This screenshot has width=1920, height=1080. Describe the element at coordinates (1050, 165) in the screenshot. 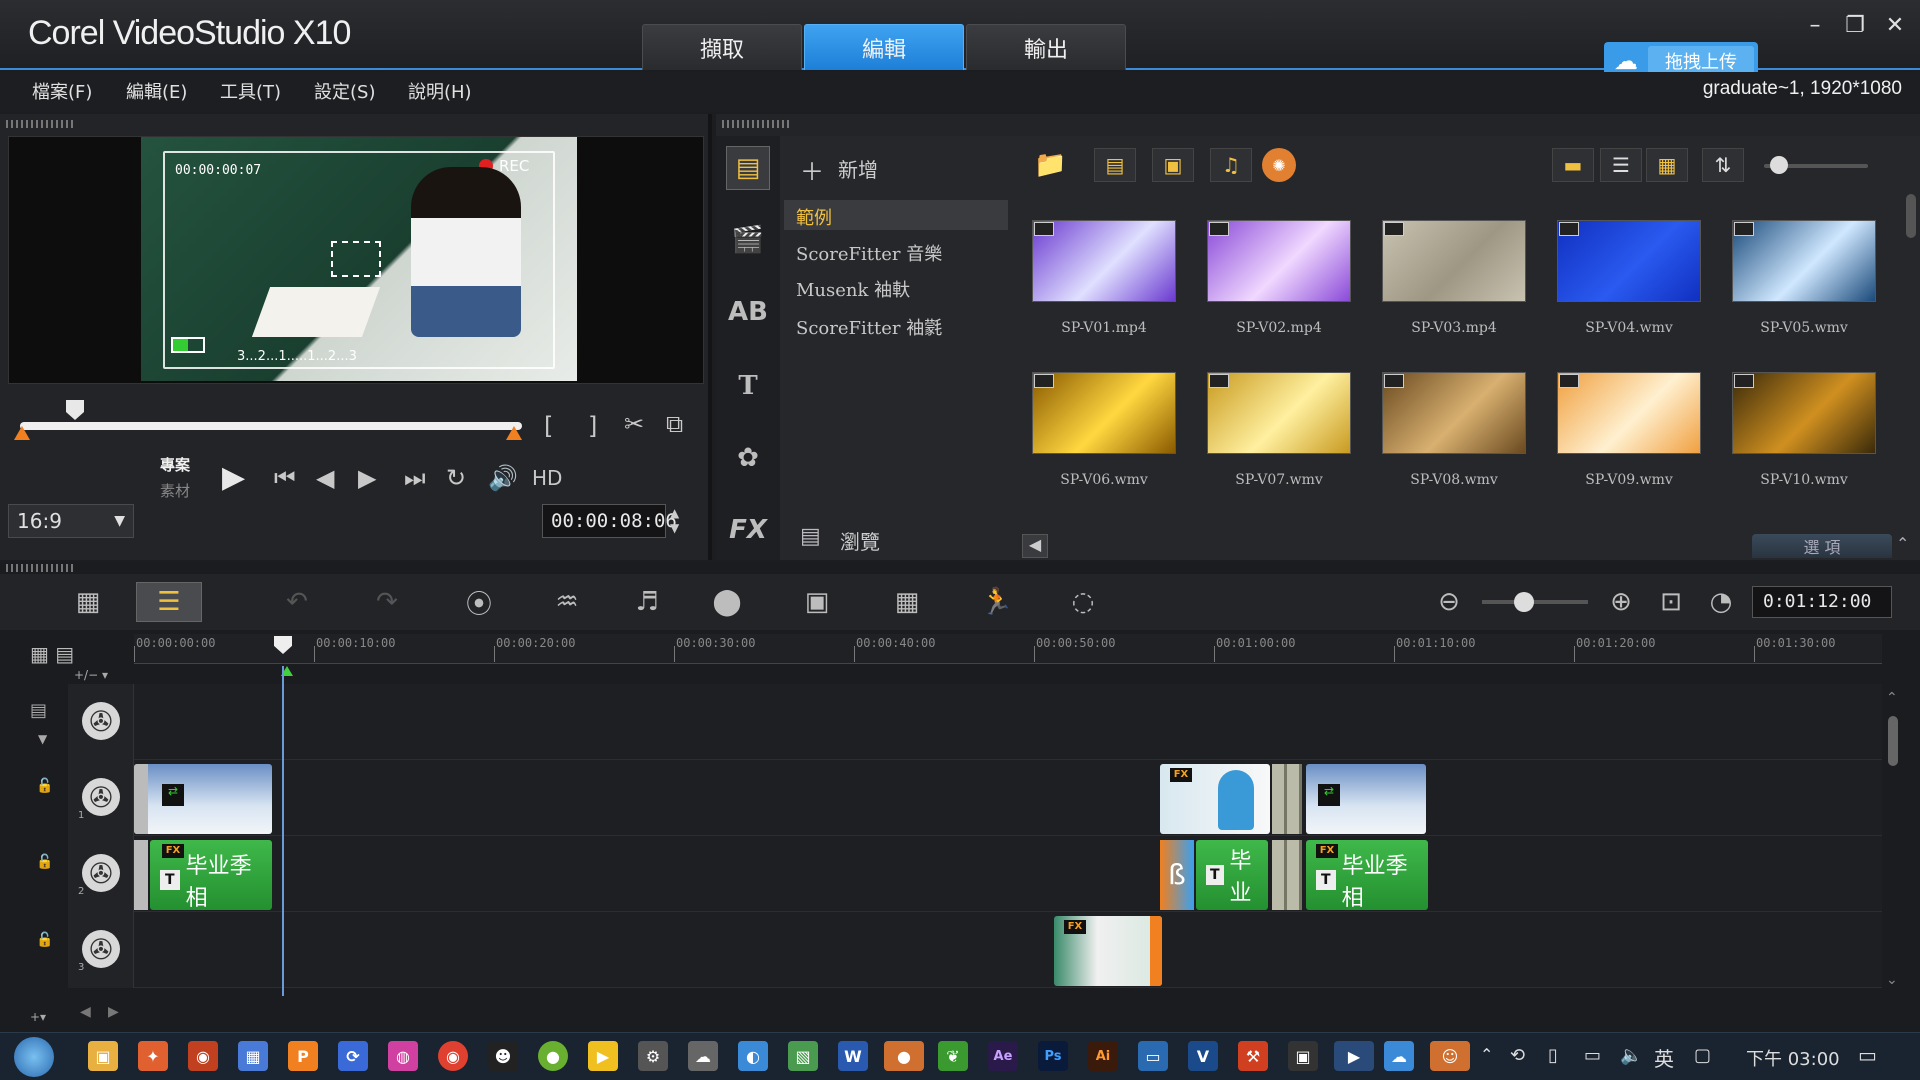

I see `import-folder-icon: 📁` at that location.